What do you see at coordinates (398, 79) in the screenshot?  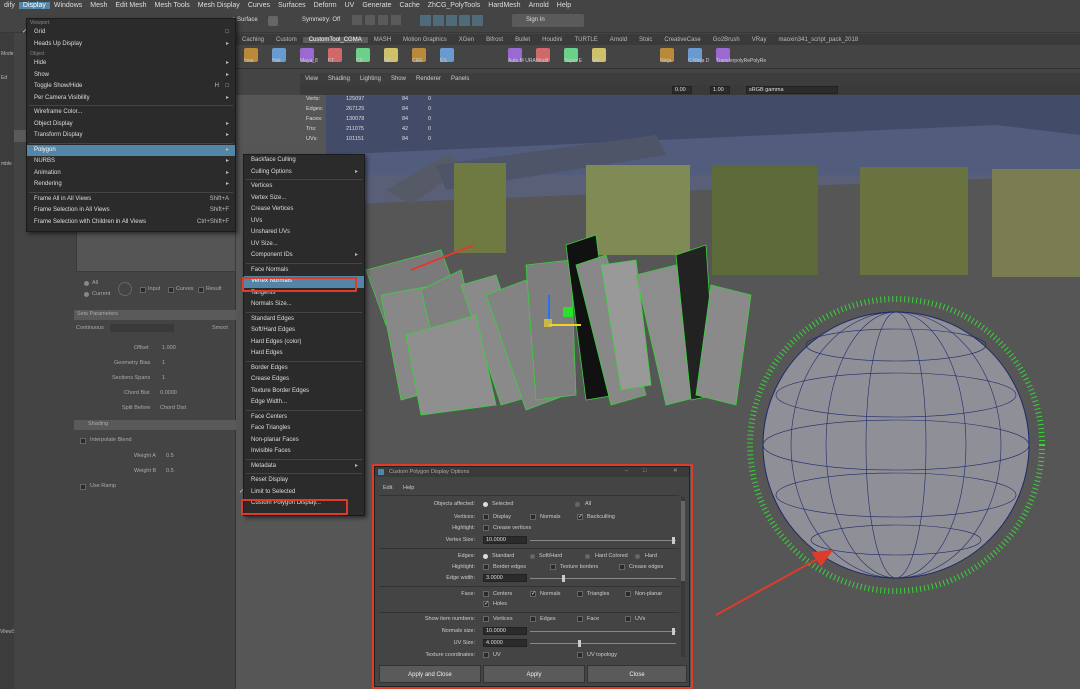 I see `panel-menu-show: Show` at bounding box center [398, 79].